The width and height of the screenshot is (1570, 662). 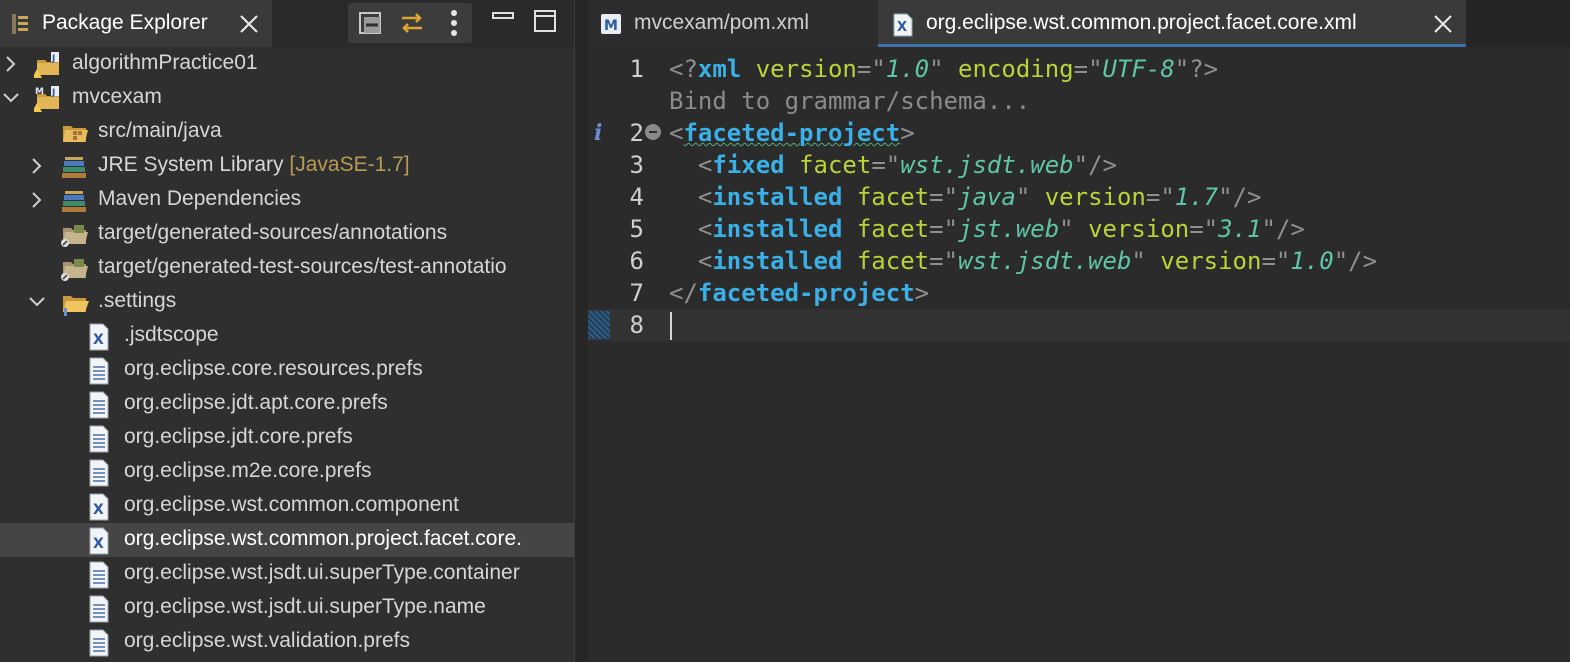 I want to click on tree-item-label: .jsdtscope, so click(x=171, y=334).